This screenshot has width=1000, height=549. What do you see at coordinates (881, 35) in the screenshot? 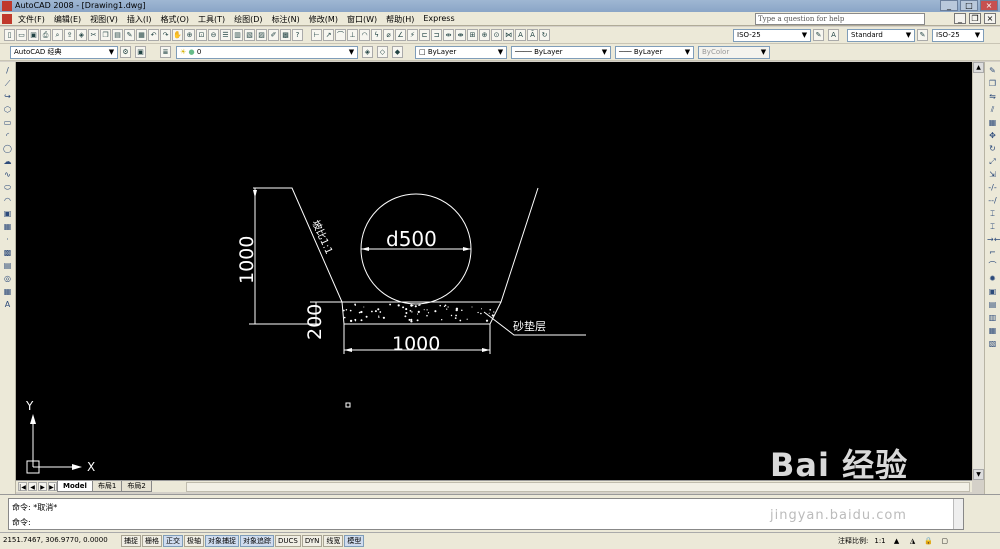
I see `textstyle-select: Standard ▼` at bounding box center [881, 35].